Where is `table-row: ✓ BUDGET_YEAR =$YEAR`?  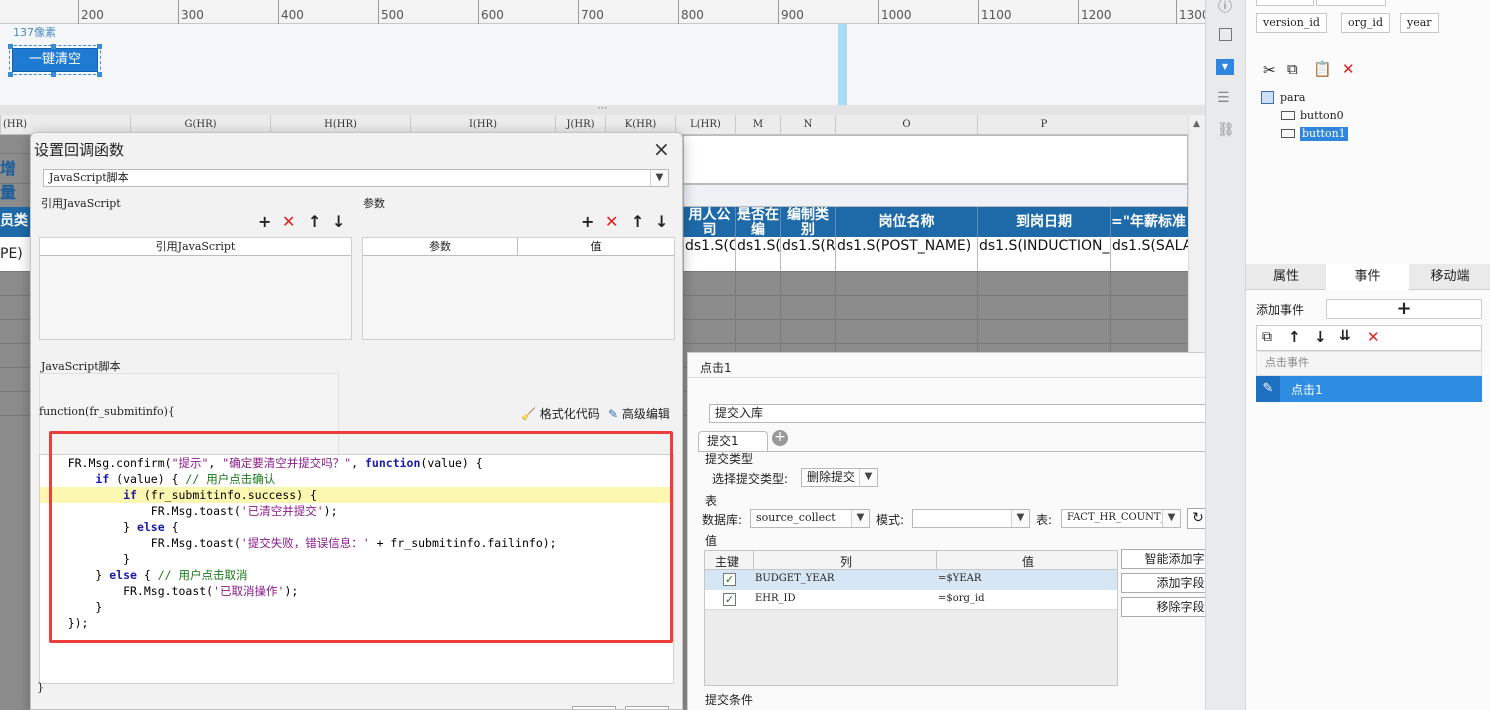
table-row: ✓ BUDGET_YEAR =$YEAR is located at coordinates (911, 580).